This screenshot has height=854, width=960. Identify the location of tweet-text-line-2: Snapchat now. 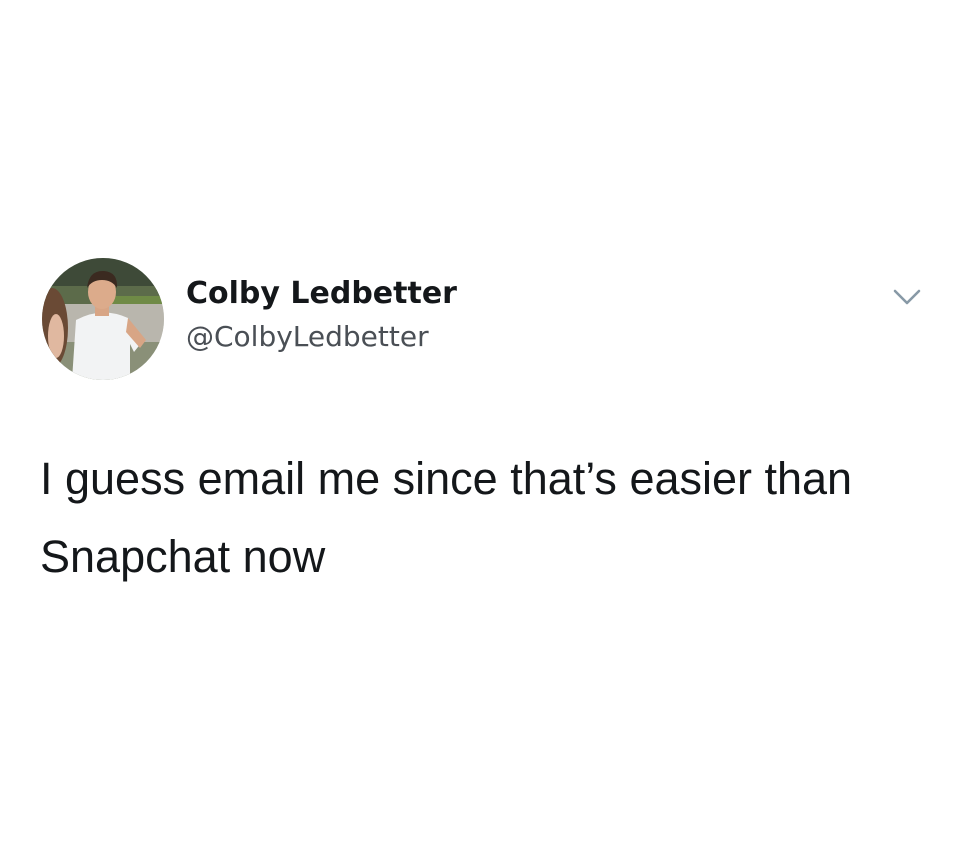
(183, 556).